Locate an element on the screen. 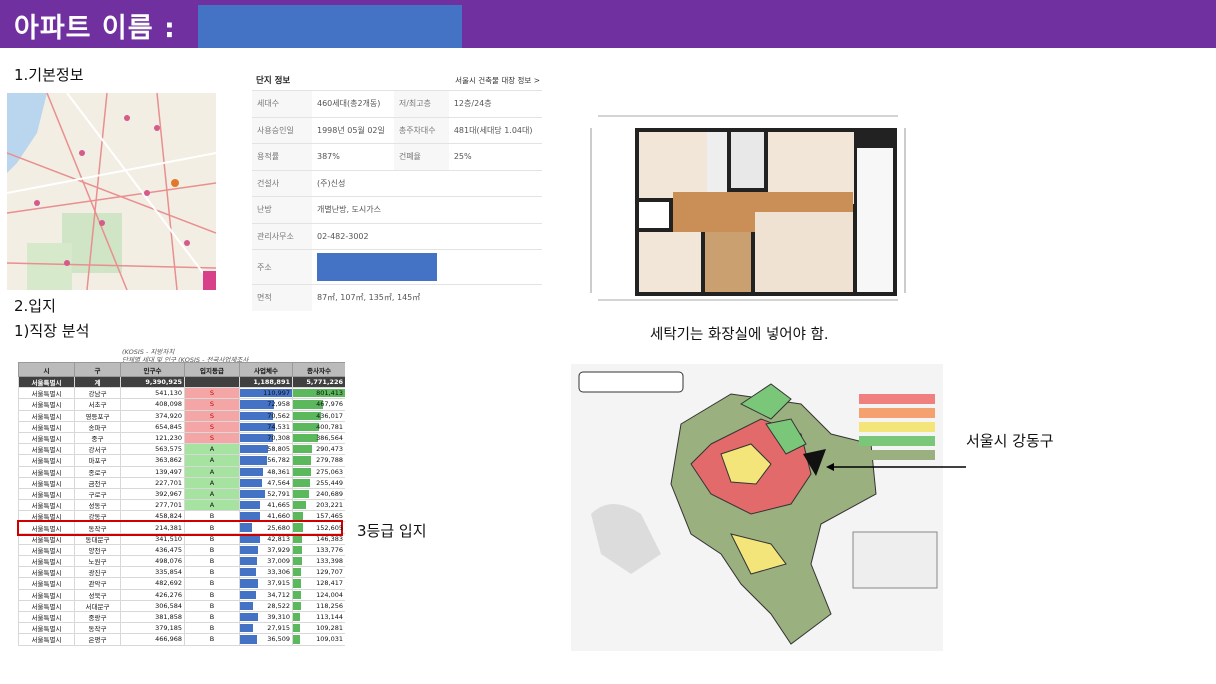 This screenshot has height=684, width=1216. table-row: 면적 87㎡, 107㎡, 135㎡, 145㎡ is located at coordinates (397, 297).